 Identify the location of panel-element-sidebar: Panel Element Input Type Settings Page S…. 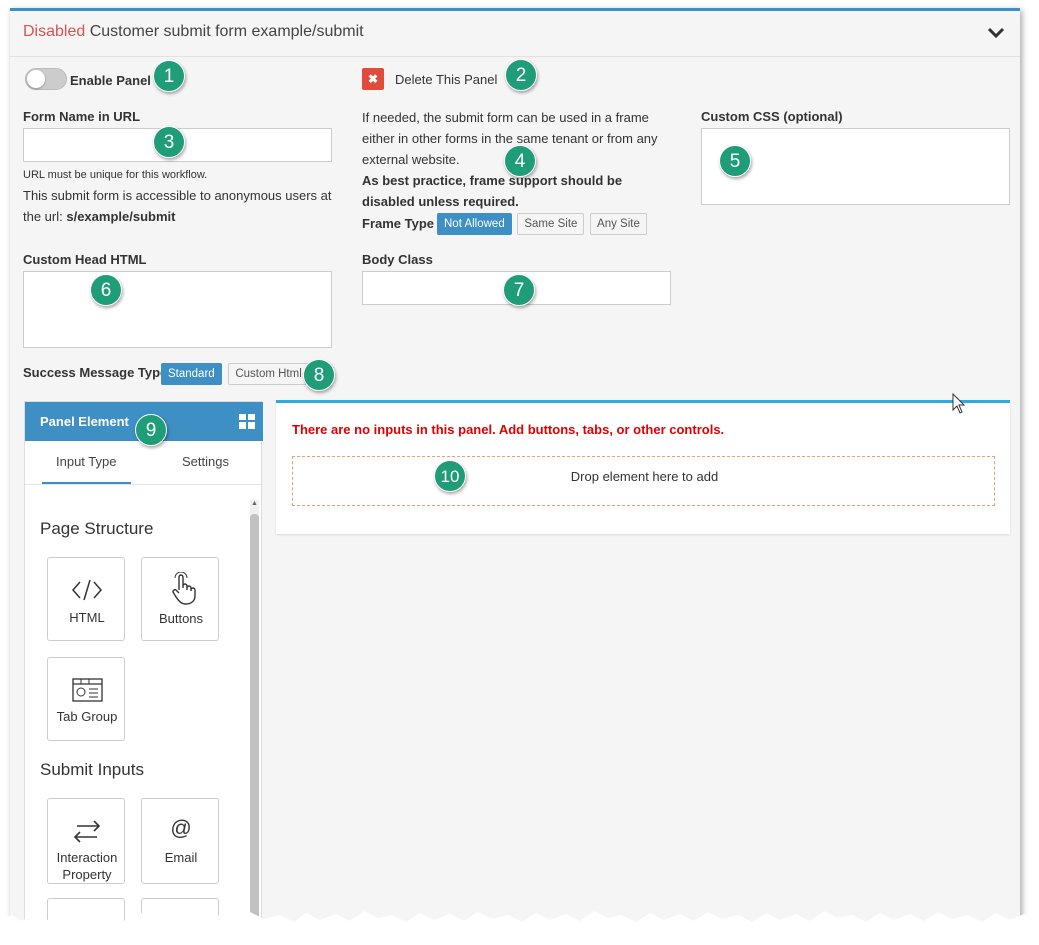
(143, 673).